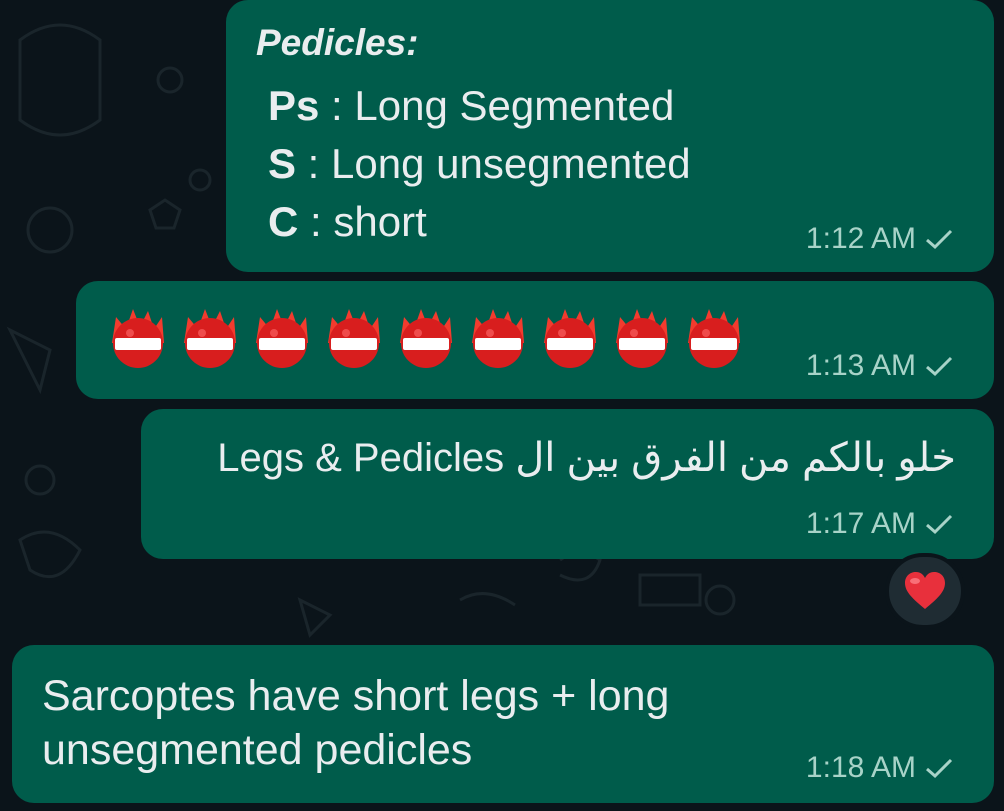 The height and width of the screenshot is (811, 1004). I want to click on message-meta: 1:17 AM, so click(880, 524).